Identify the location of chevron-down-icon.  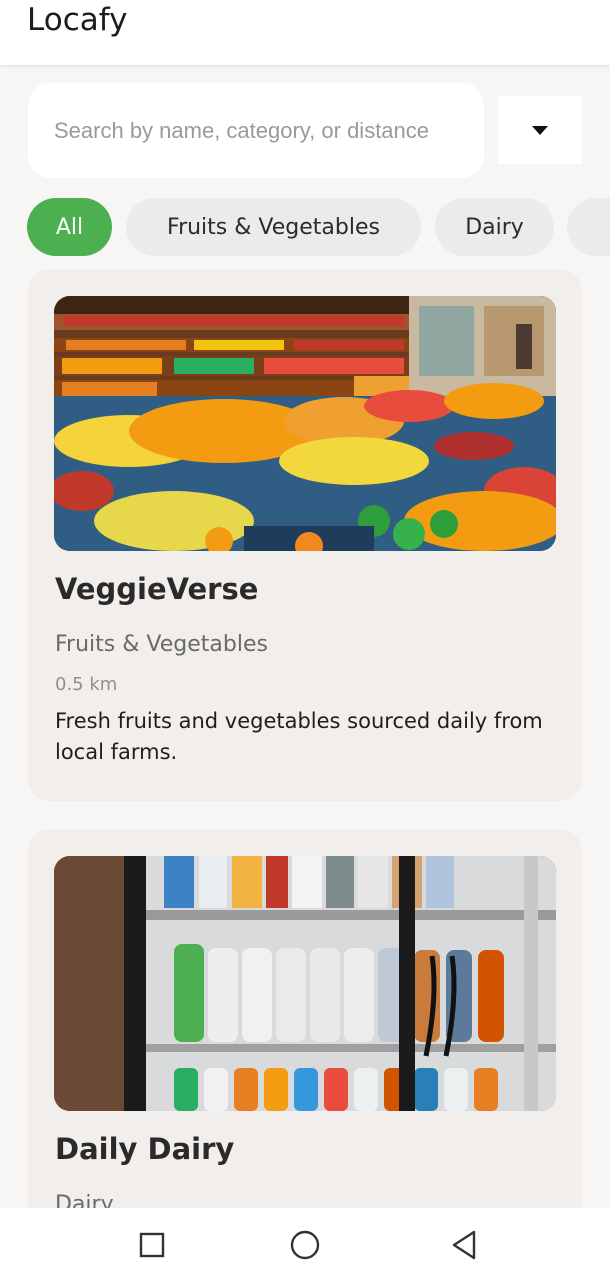
(540, 130).